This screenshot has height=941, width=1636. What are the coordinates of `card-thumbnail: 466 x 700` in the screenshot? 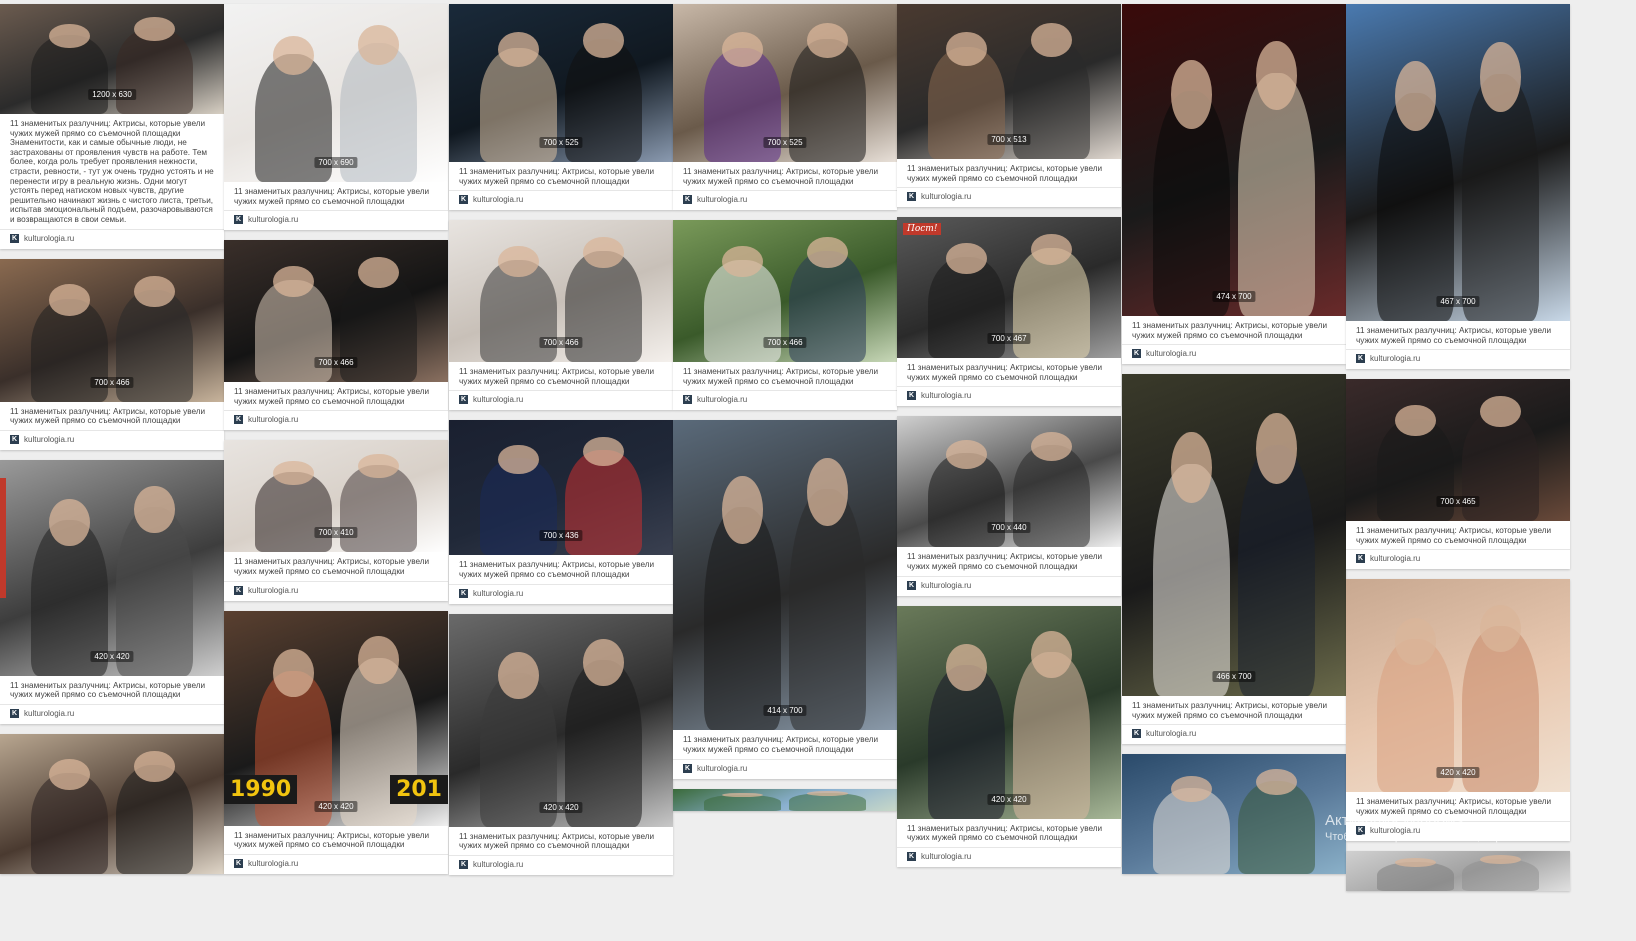 It's located at (1234, 535).